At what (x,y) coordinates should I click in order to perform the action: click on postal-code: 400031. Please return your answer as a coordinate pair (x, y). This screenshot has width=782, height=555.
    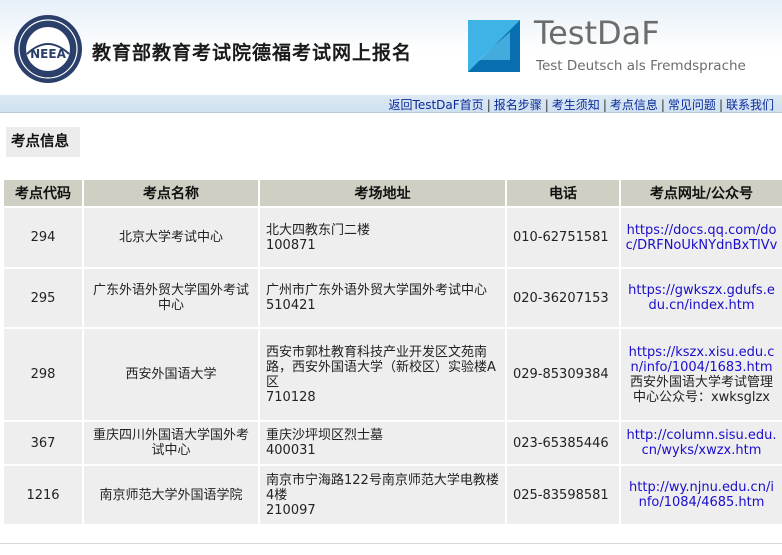
    Looking at the image, I should click on (291, 450).